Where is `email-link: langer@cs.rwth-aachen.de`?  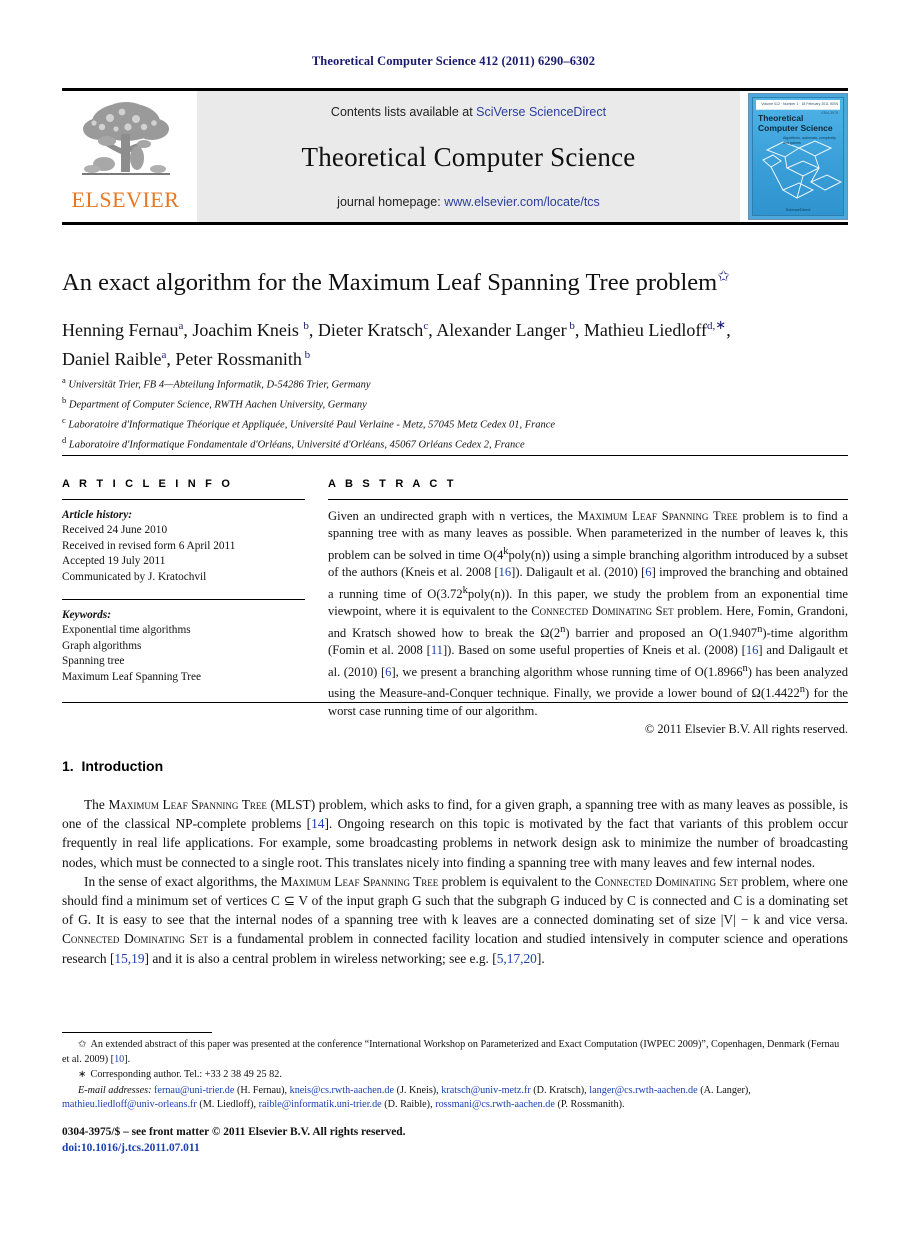
email-link: langer@cs.rwth-aachen.de is located at coordinates (643, 1090).